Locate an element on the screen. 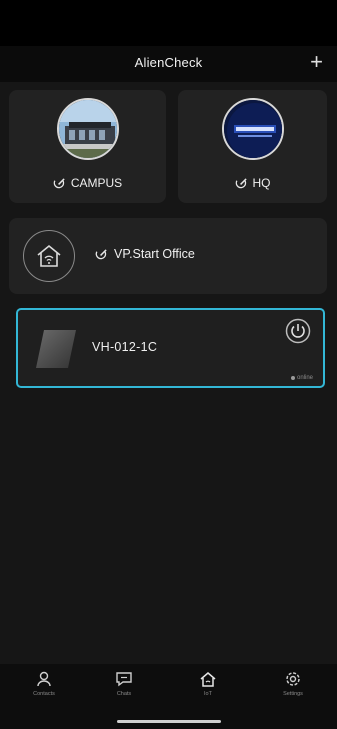  hq-logo is located at coordinates (252, 129).